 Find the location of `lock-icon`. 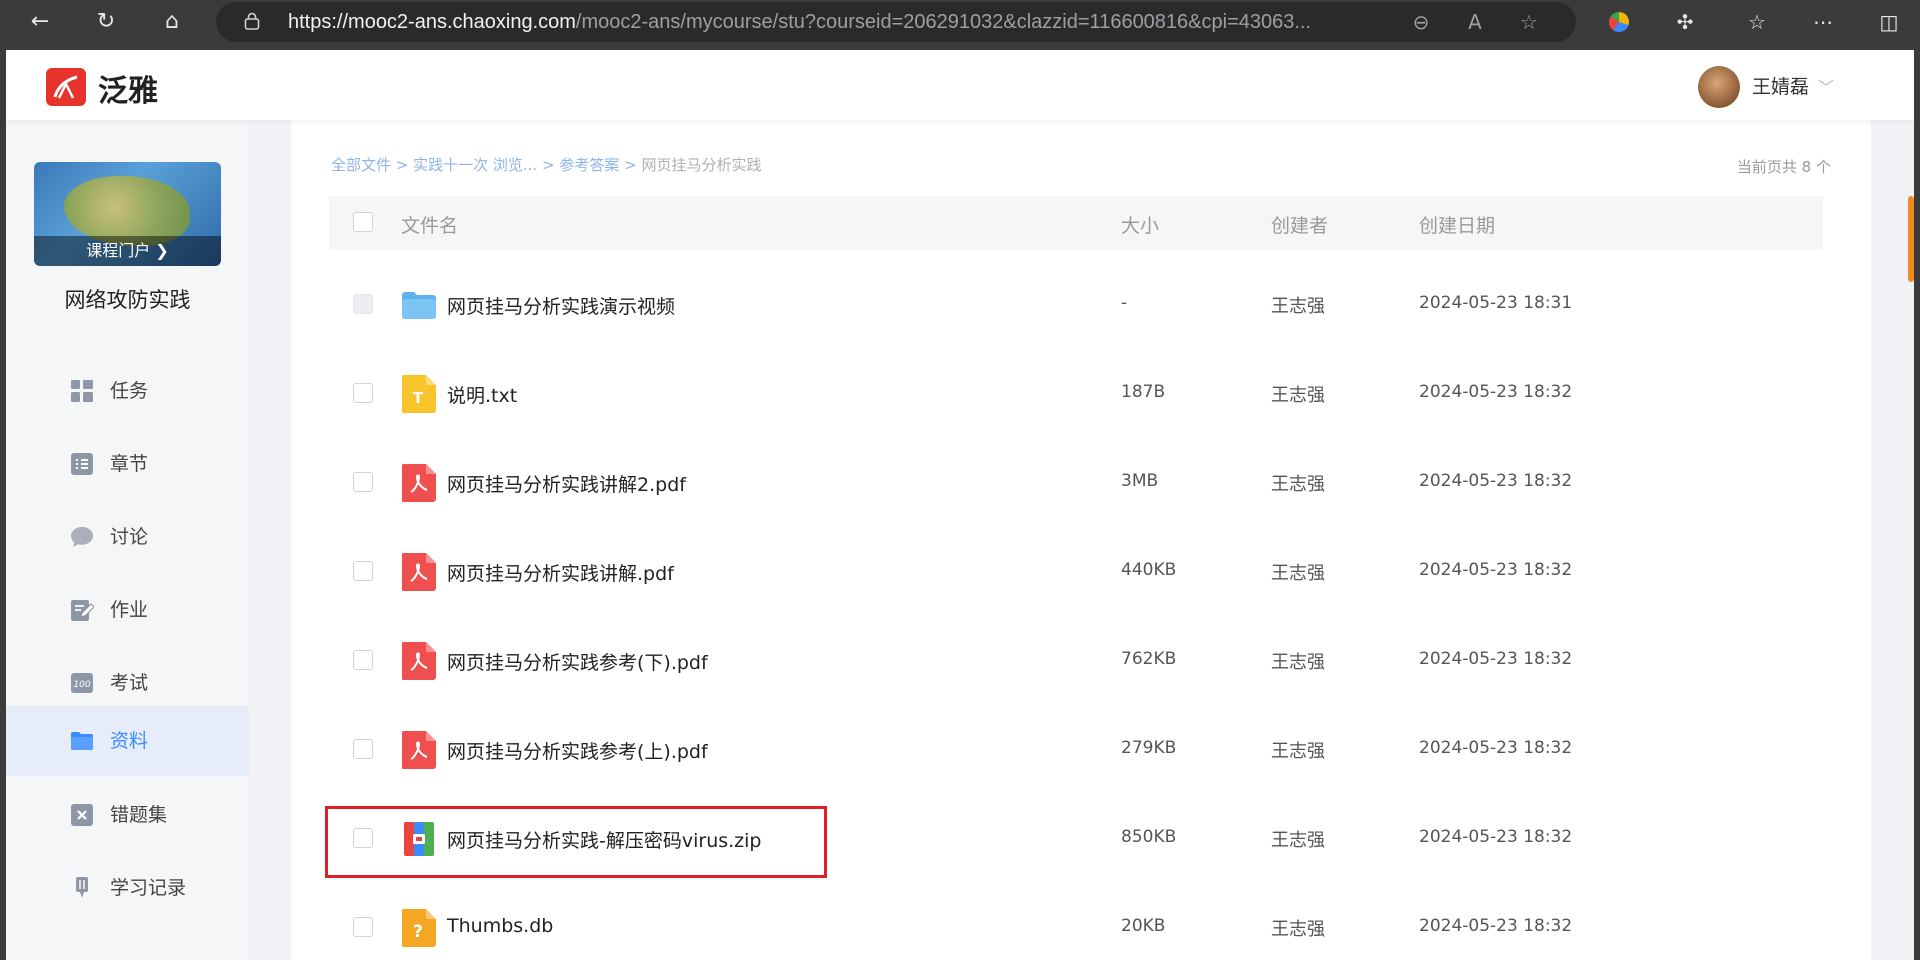

lock-icon is located at coordinates (252, 21).